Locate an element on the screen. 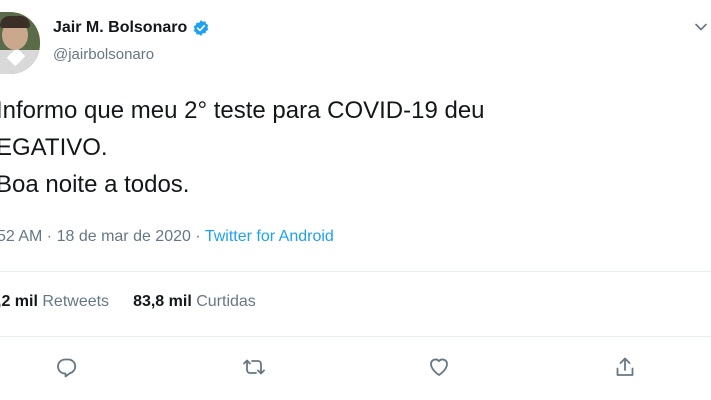 Image resolution: width=711 pixels, height=400 pixels. share-icon is located at coordinates (625, 366).